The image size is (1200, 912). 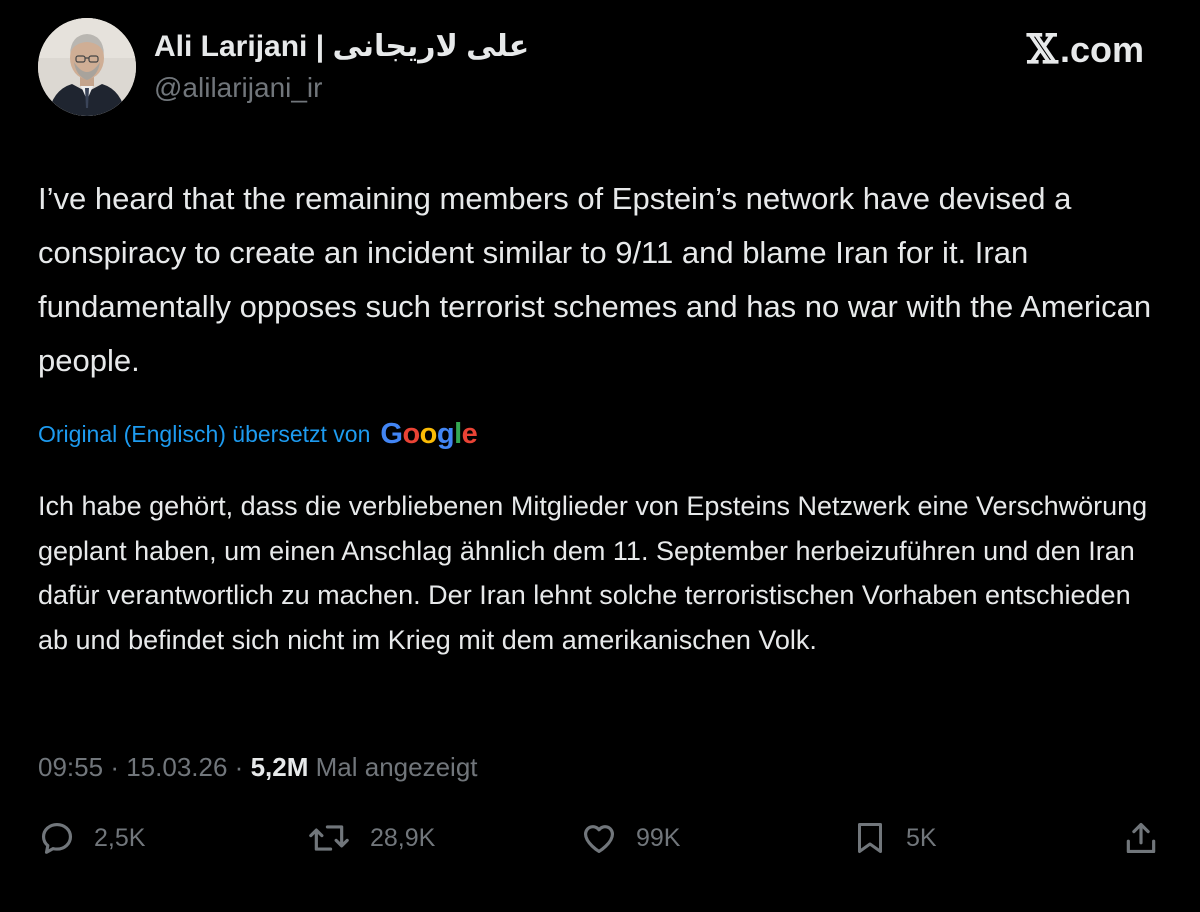 I want to click on views-label: Mal angezeigt, so click(x=396, y=767).